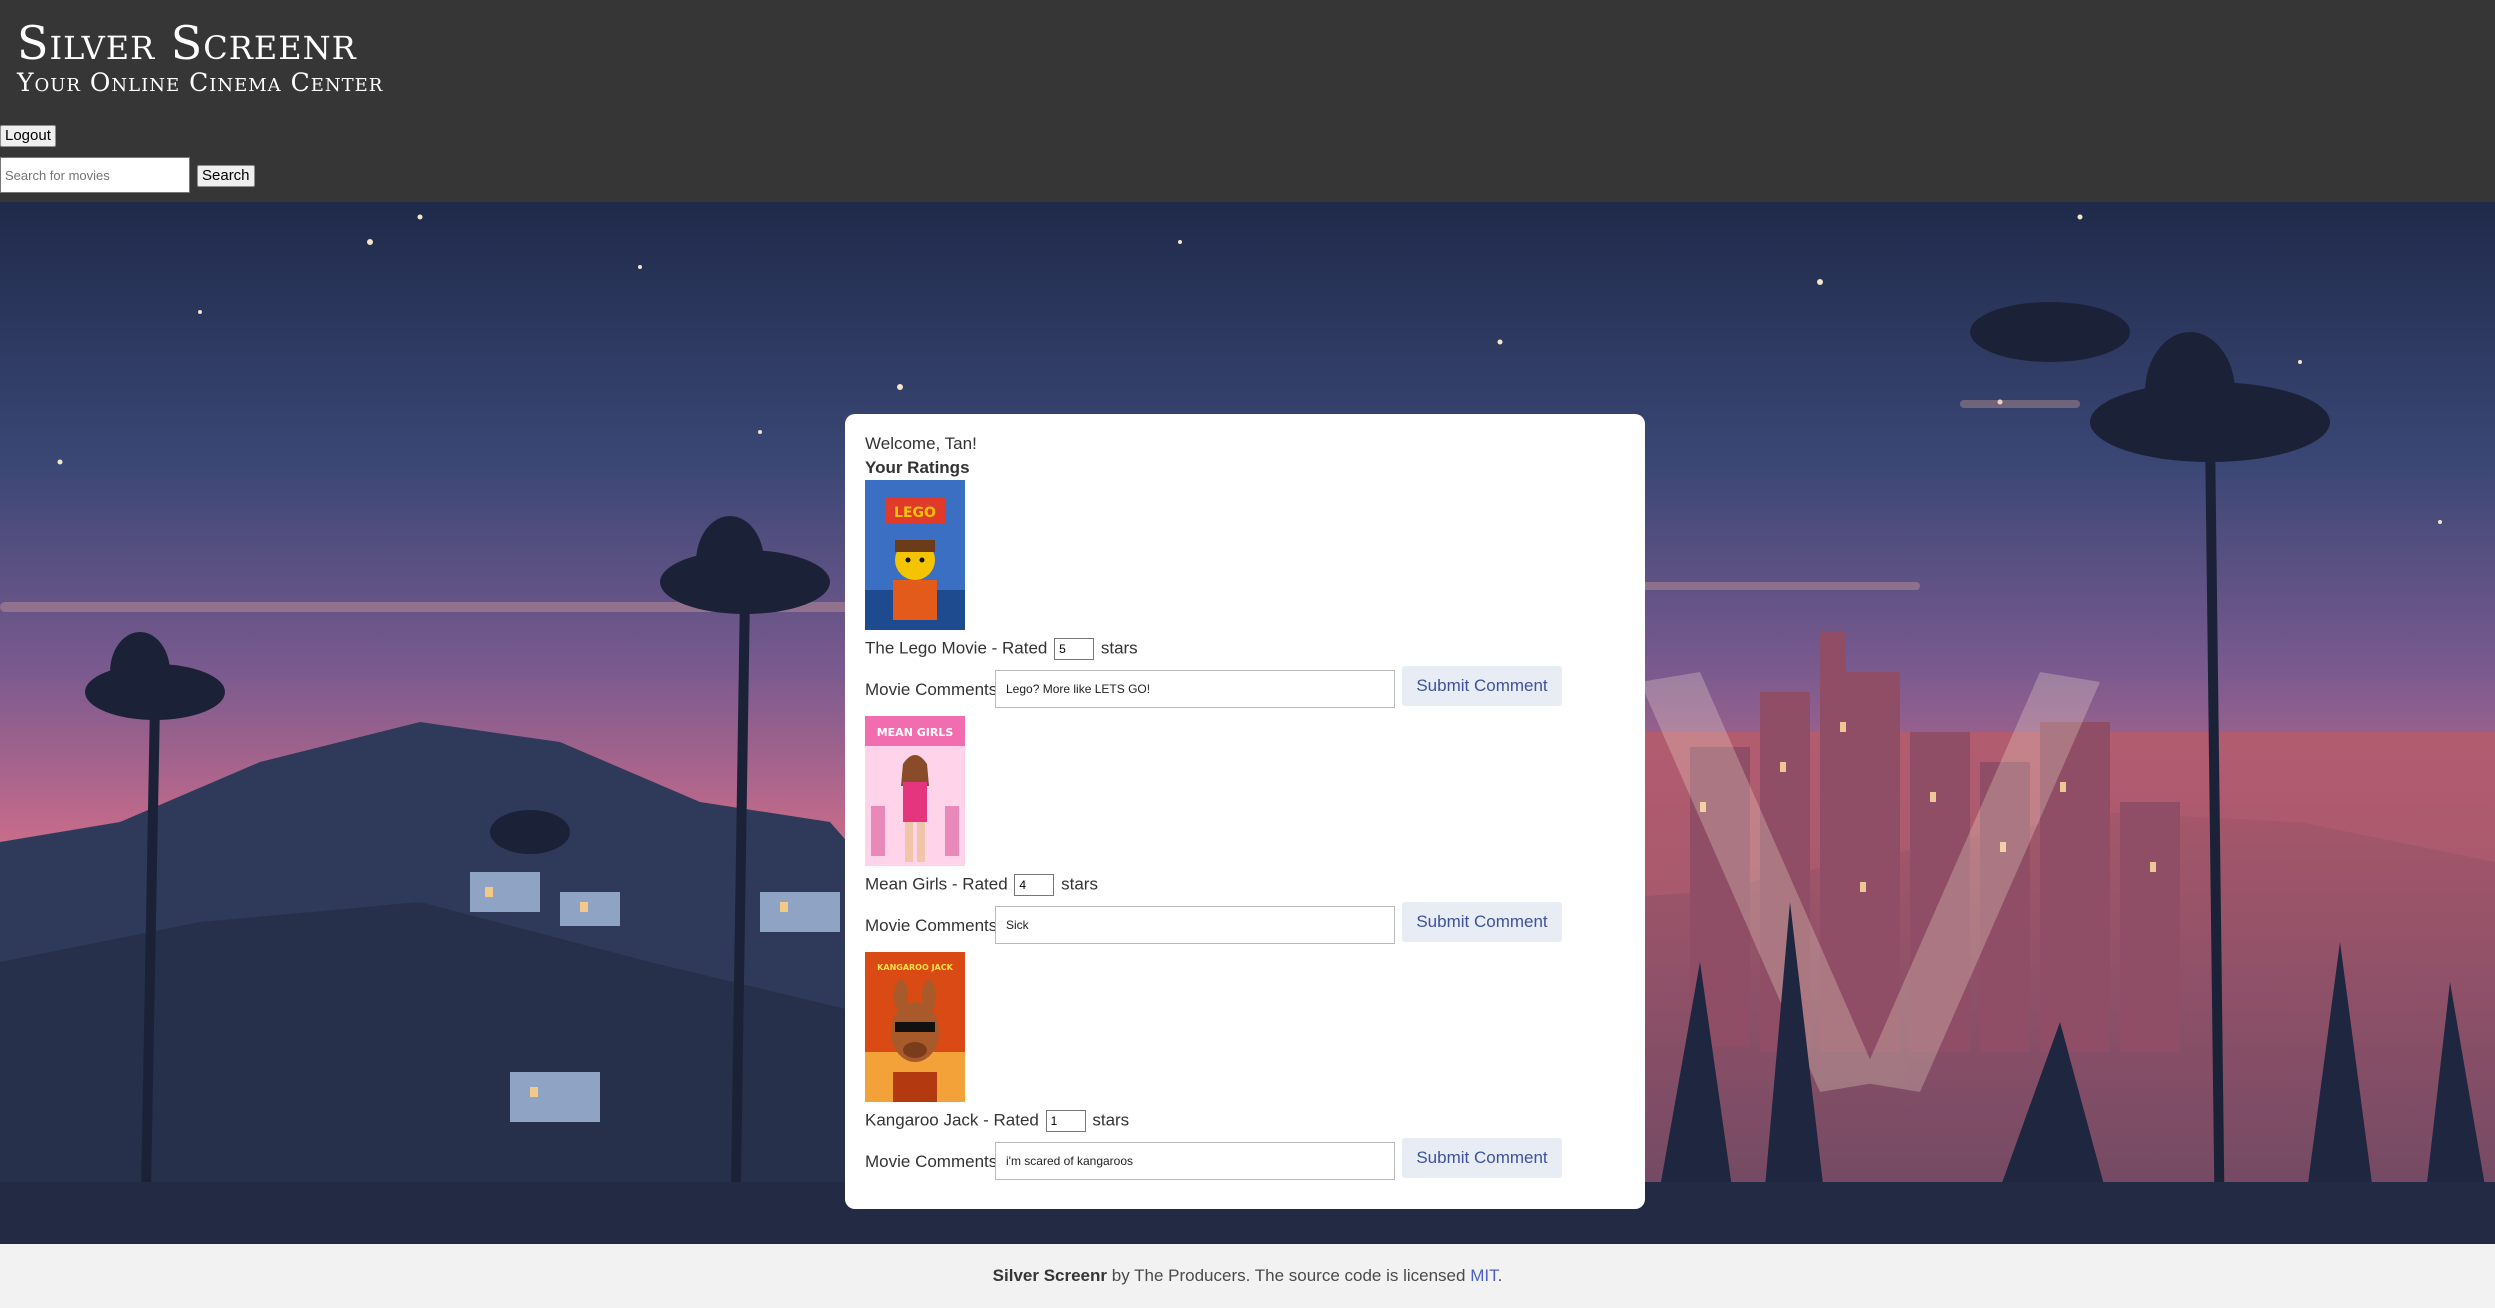 This screenshot has height=1308, width=2495. What do you see at coordinates (1074, 649) in the screenshot?
I see `rating-value: 5` at bounding box center [1074, 649].